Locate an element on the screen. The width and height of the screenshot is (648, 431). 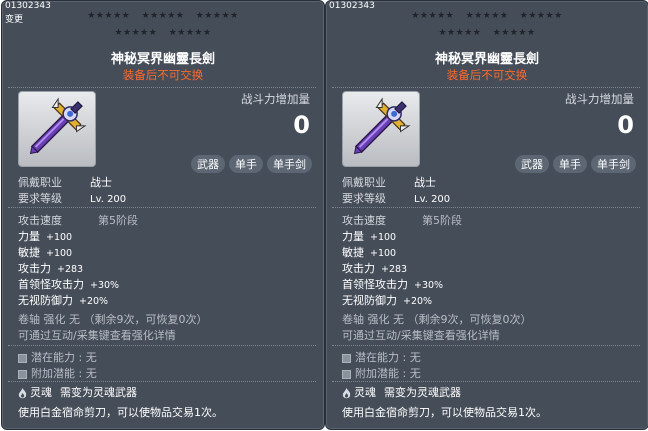
job-value: 战士 is located at coordinates (101, 182).